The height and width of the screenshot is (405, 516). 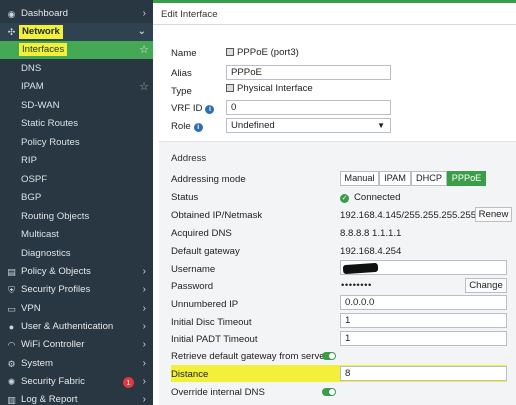 What do you see at coordinates (11, 290) in the screenshot?
I see `security-profiles-icon: ⛨` at bounding box center [11, 290].